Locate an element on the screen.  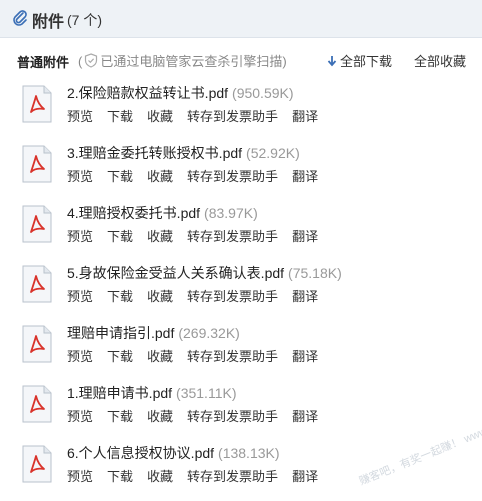
file-size: (351.11K) is located at coordinates (206, 393).